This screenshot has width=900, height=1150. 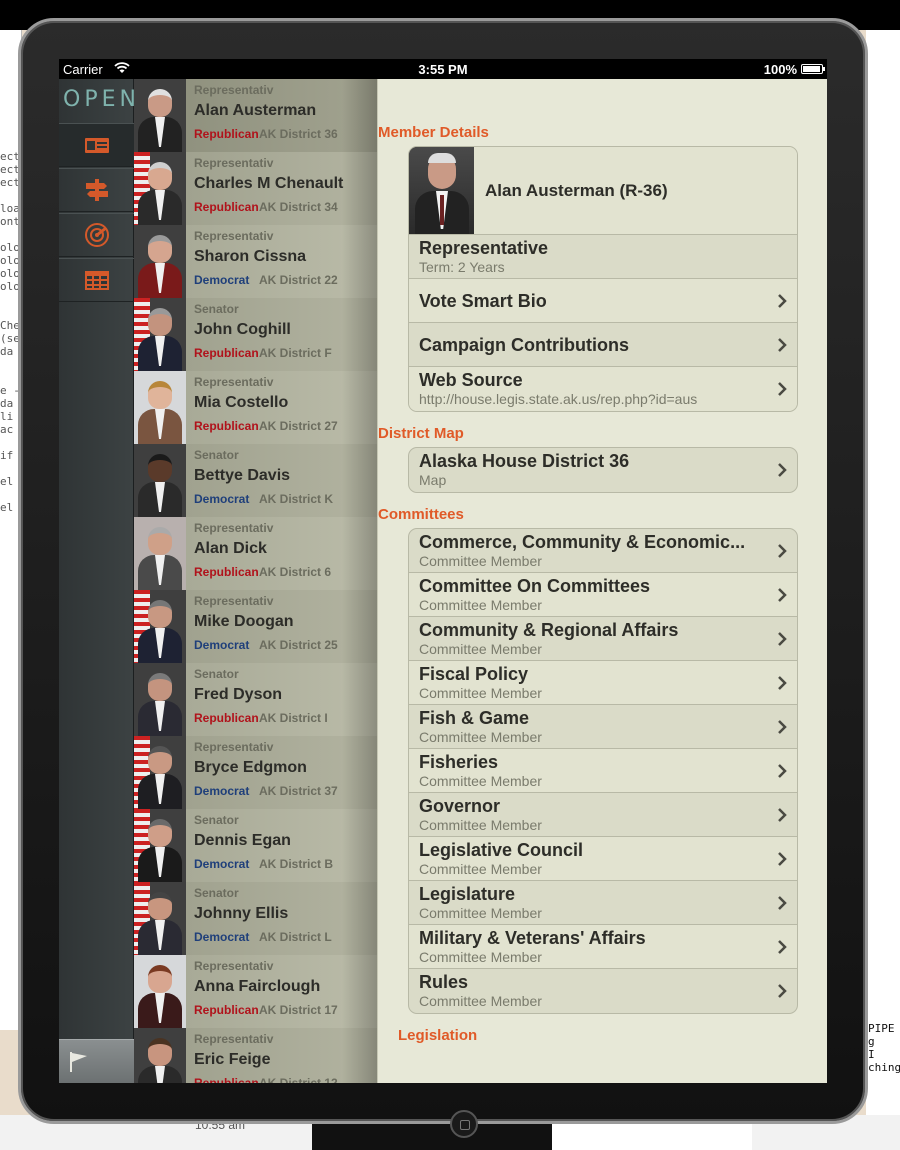 I want to click on member-row: Senator Dennis Egan Democrat AK District B, so click(x=255, y=845).